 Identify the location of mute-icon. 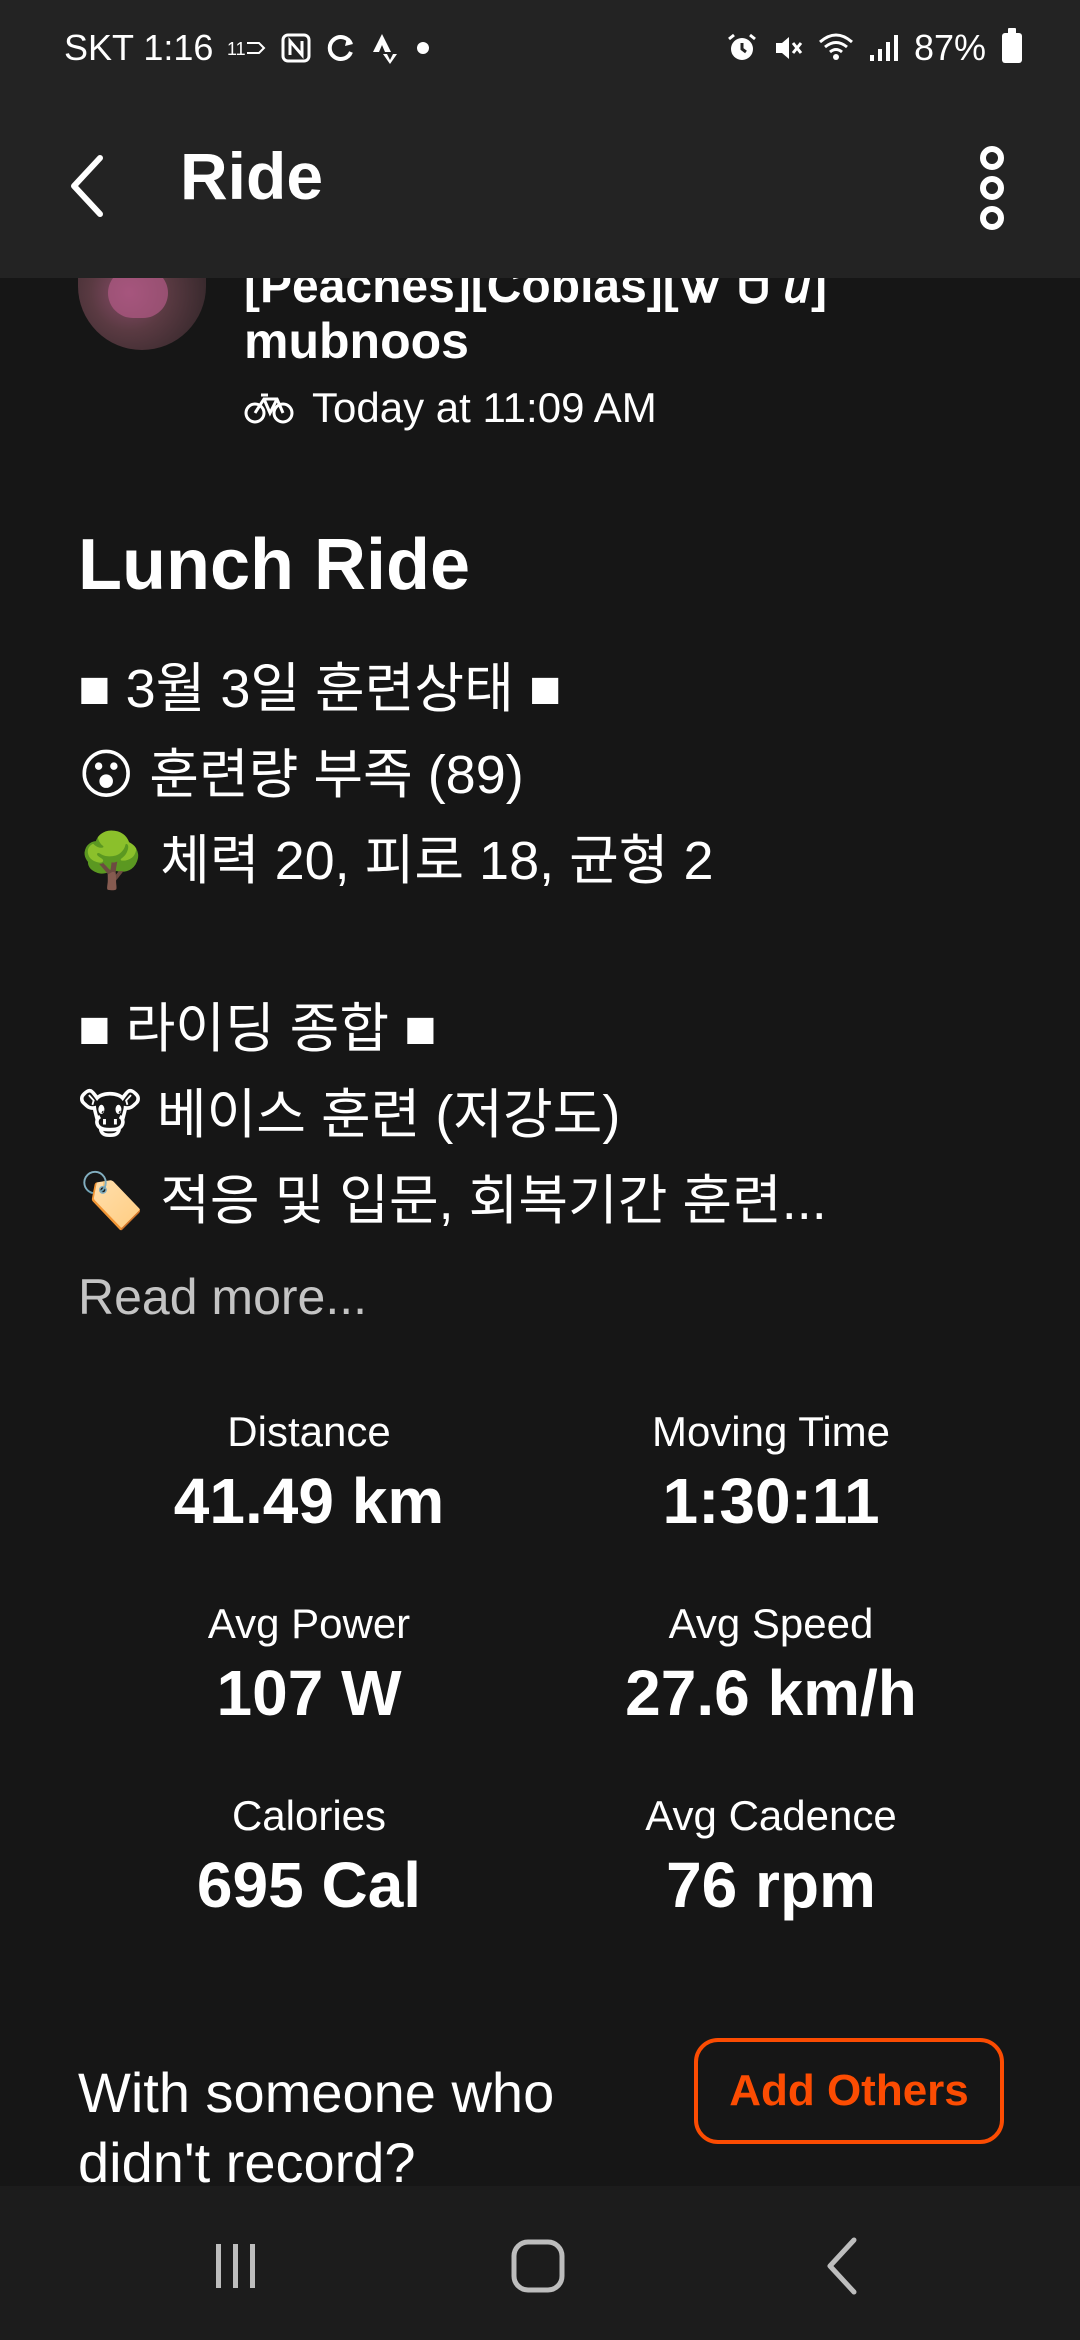
(788, 48).